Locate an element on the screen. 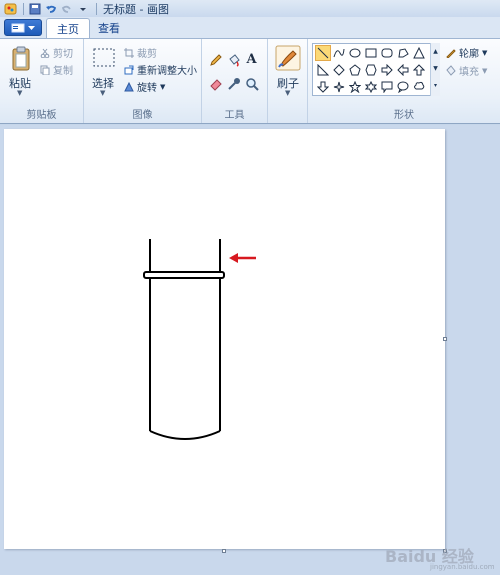  tools-group: A 工具 is located at coordinates (235, 81).